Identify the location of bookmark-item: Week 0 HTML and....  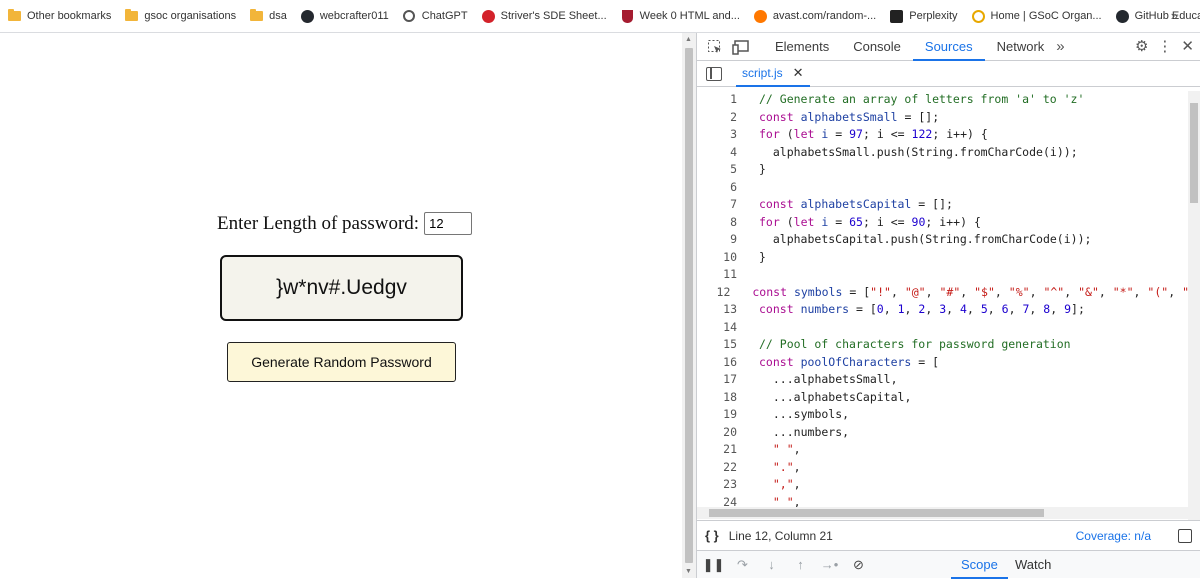
(680, 16).